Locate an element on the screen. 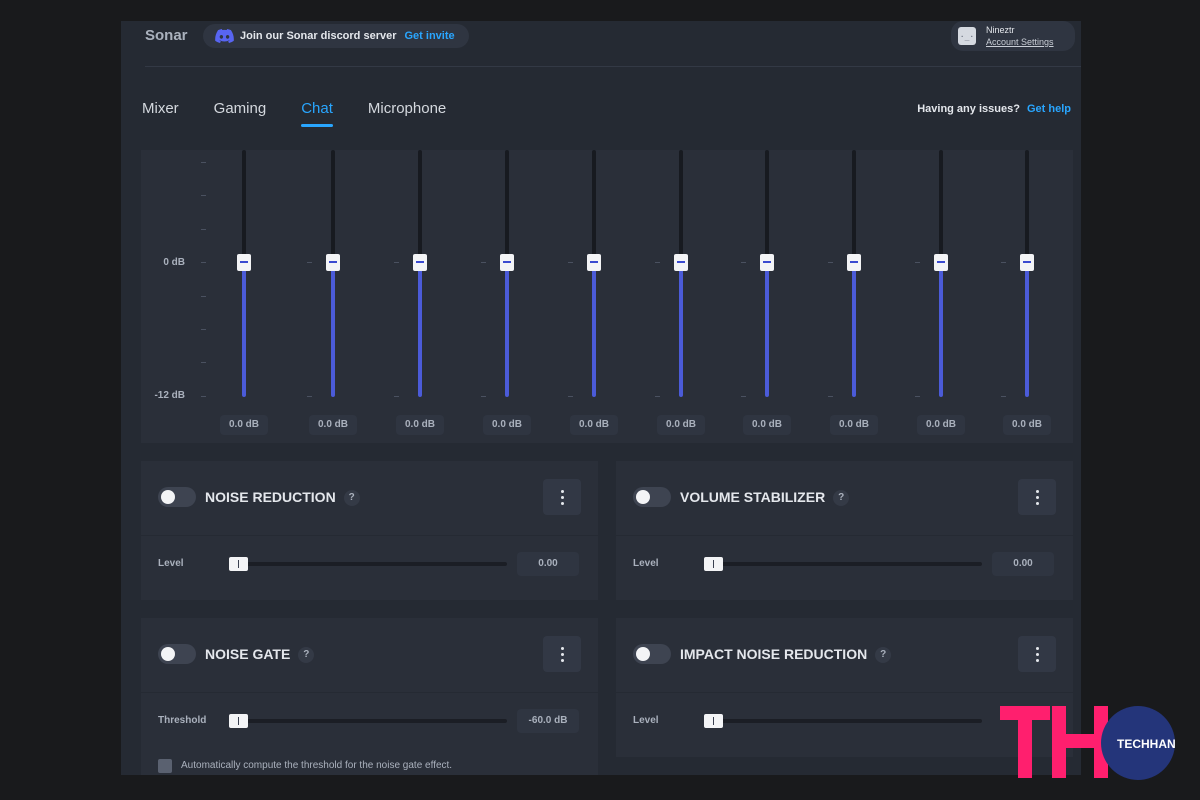  auto-threshold-checkbox is located at coordinates (165, 766).